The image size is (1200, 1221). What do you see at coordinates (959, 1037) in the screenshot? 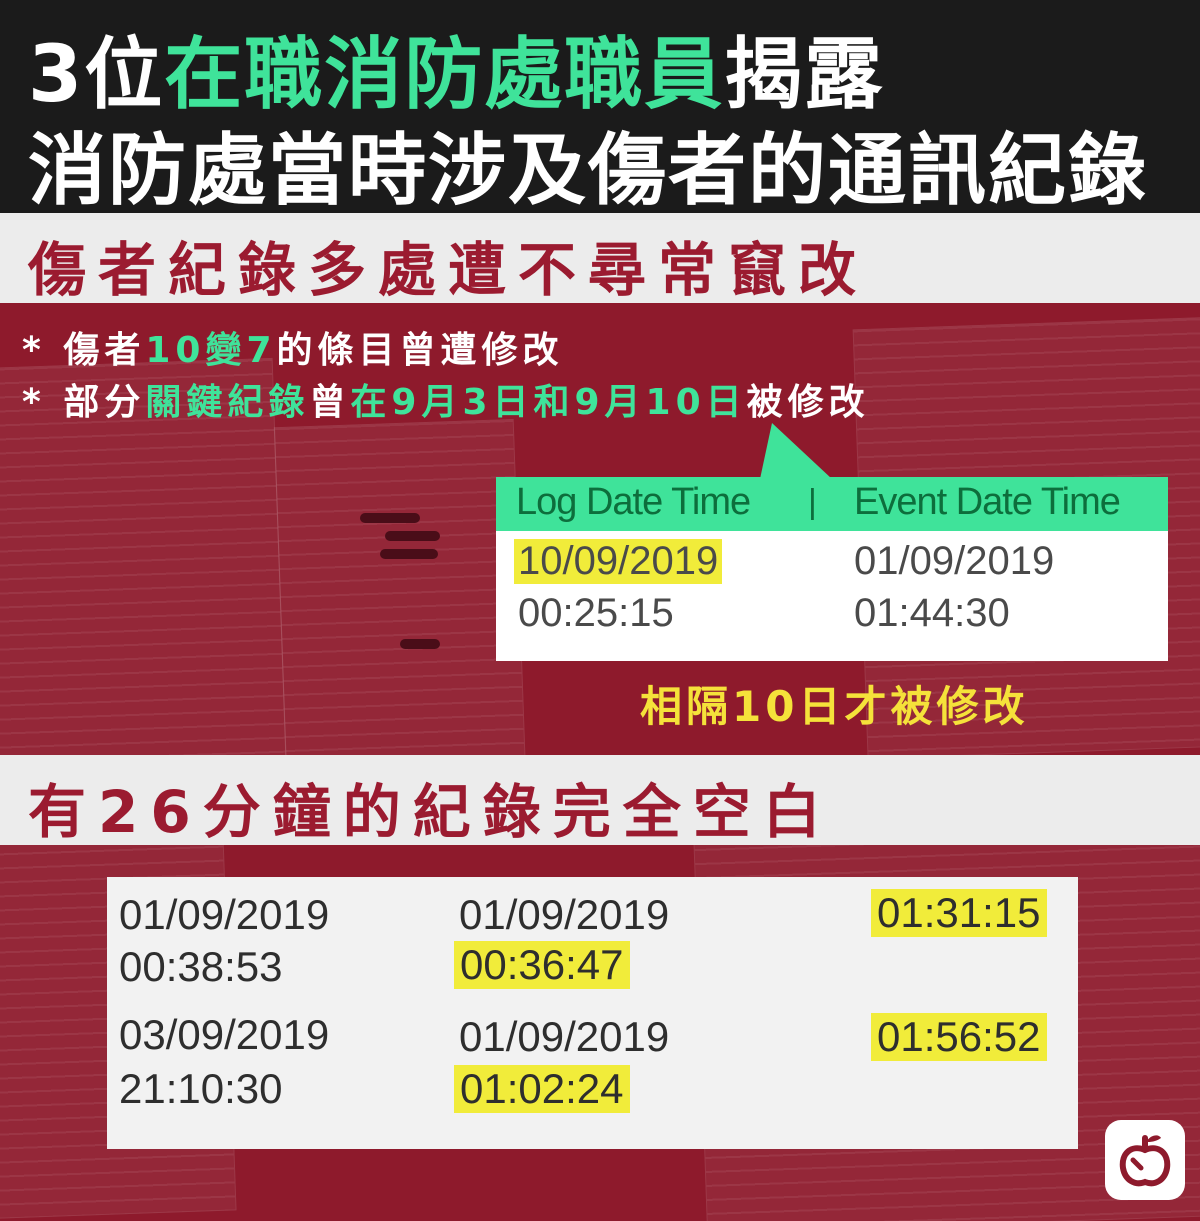
I see `row-2-third-time: 01:56:52` at bounding box center [959, 1037].